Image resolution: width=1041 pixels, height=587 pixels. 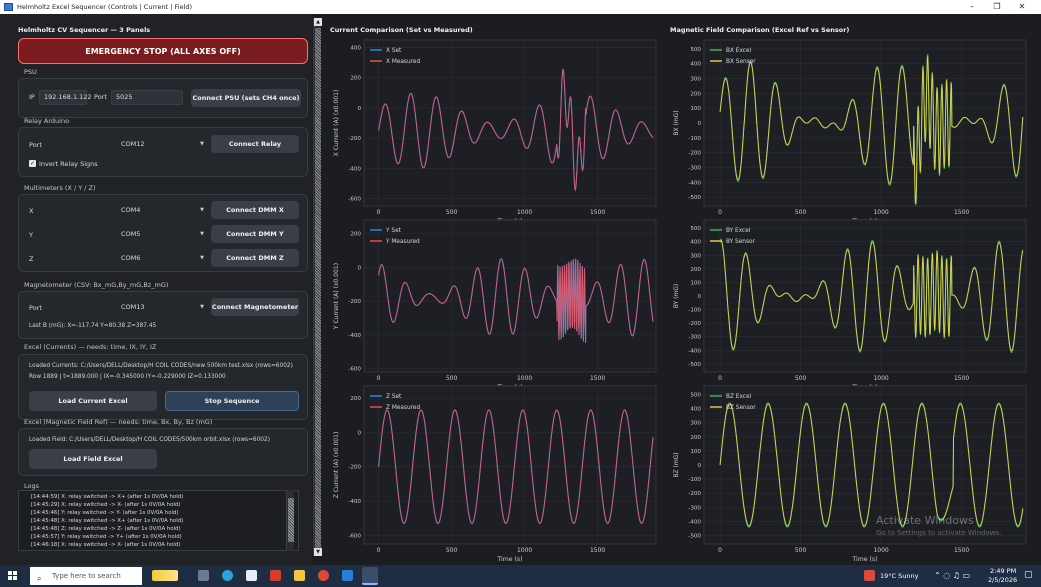 I want to click on tray-icons: ⌃ ◌ ♫ ▭, so click(x=952, y=575).